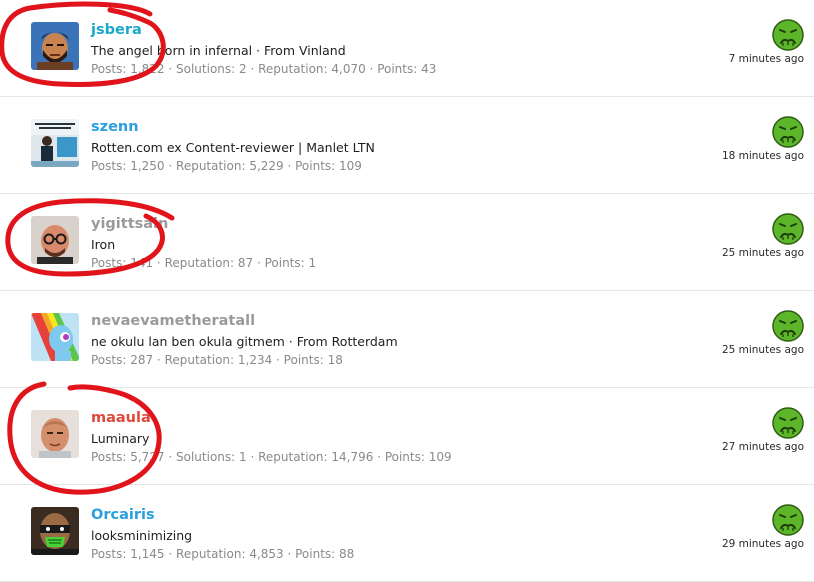 This screenshot has height=582, width=814. I want to click on timestamp: 18 minutes ago, so click(762, 156).